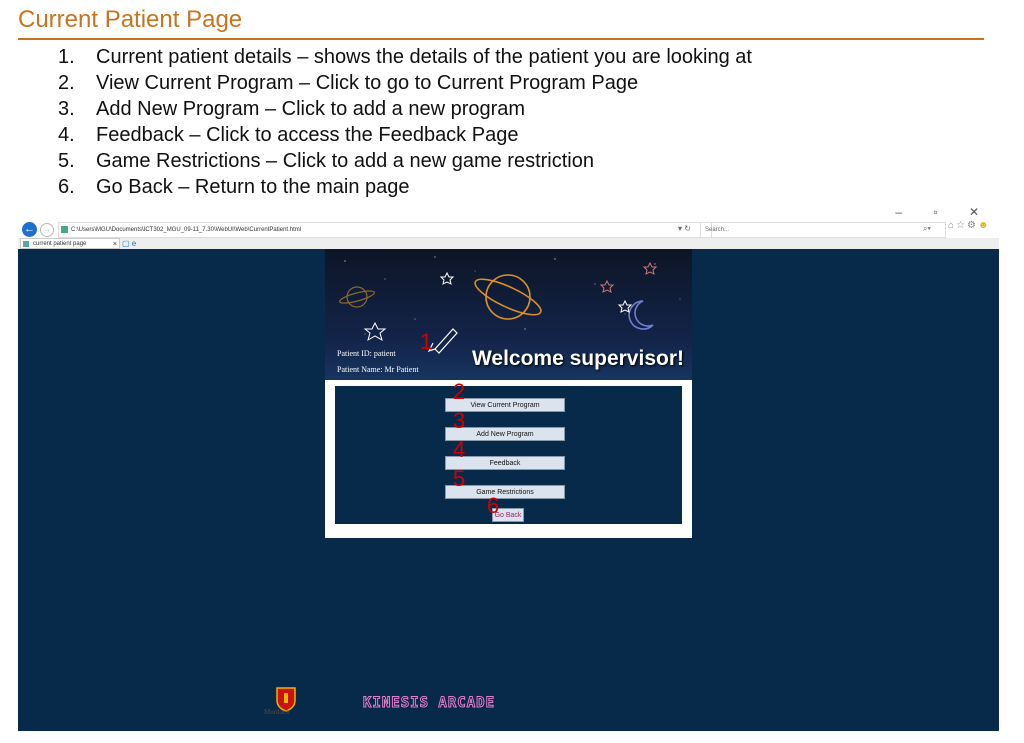  I want to click on star-icon: ☆, so click(961, 225).